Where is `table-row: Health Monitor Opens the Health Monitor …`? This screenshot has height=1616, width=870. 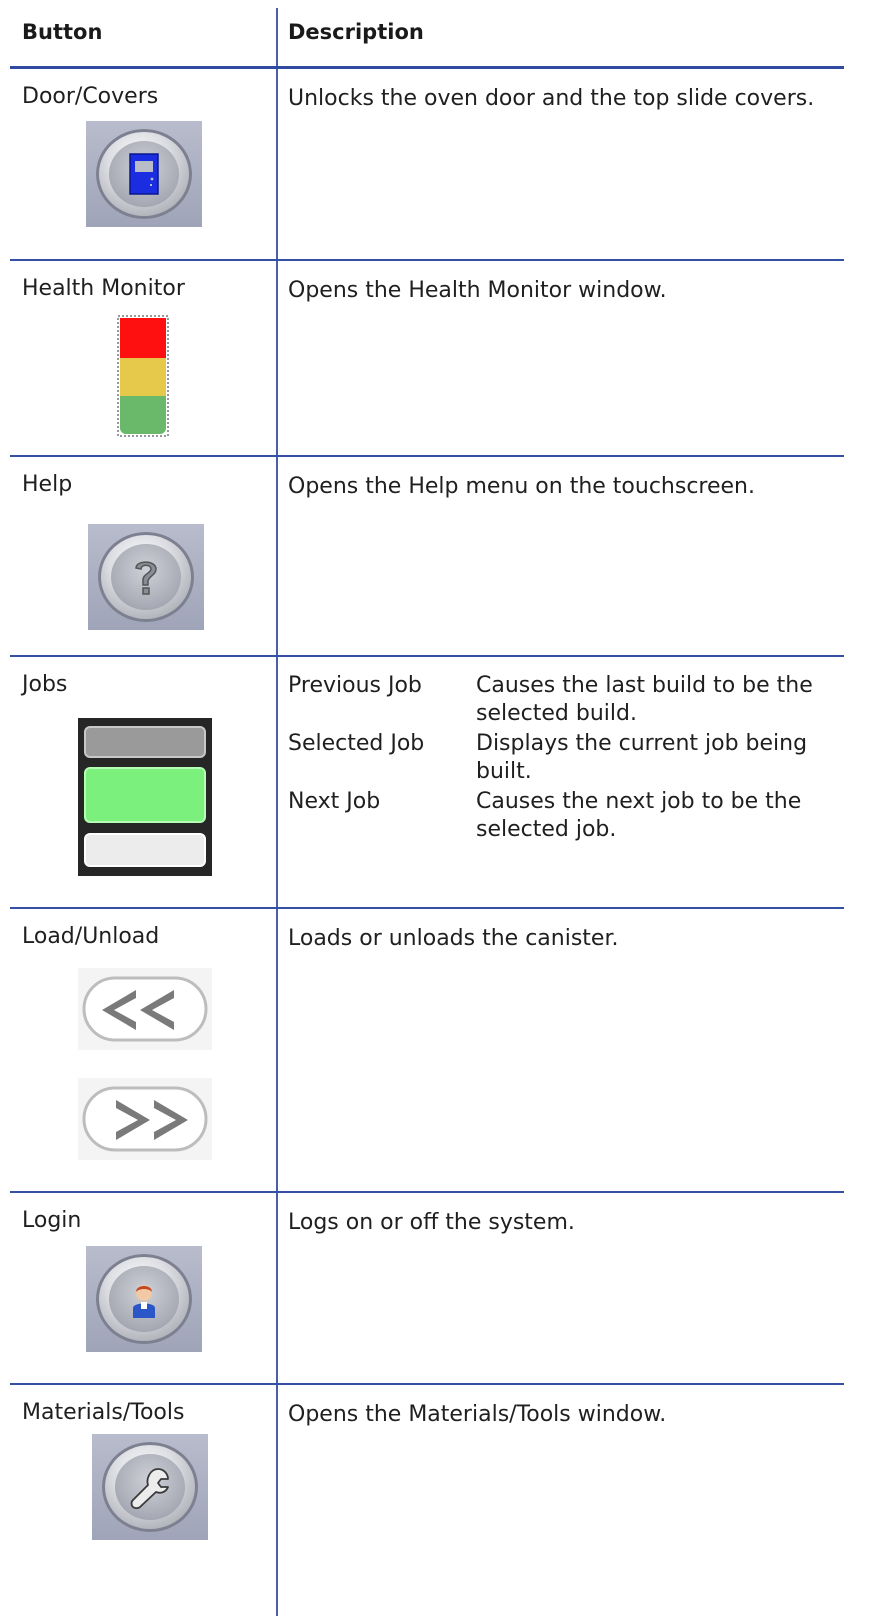 table-row: Health Monitor Opens the Health Monitor … is located at coordinates (435, 358).